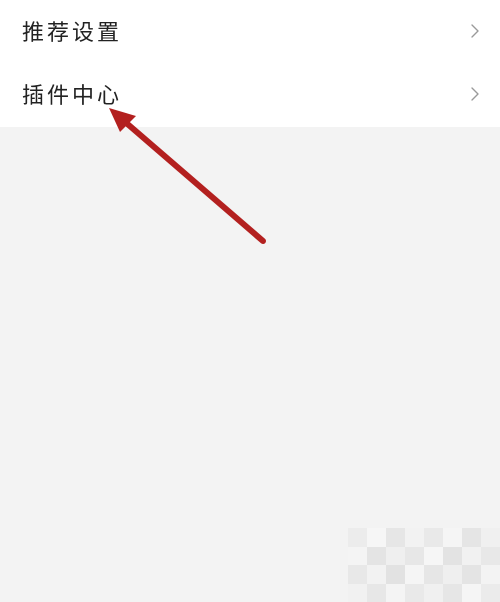 The height and width of the screenshot is (602, 500). What do you see at coordinates (424, 565) in the screenshot?
I see `watermark` at bounding box center [424, 565].